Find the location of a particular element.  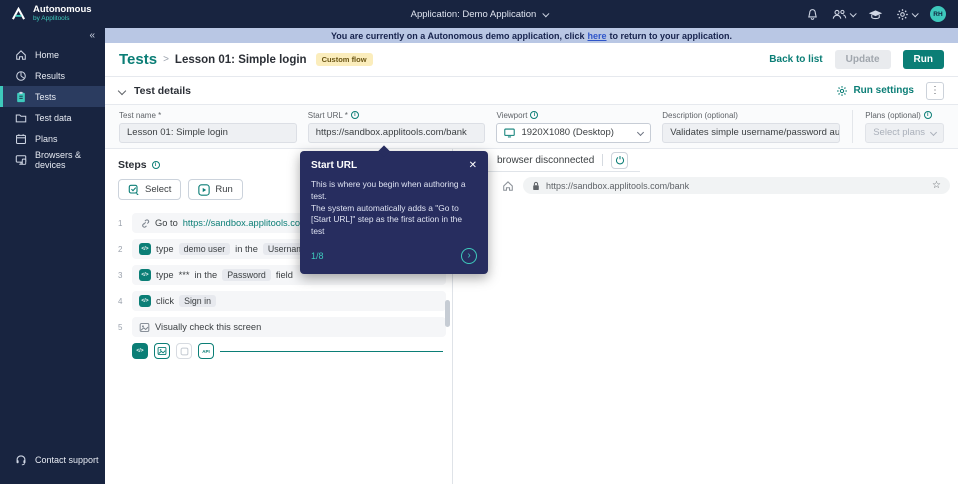

add-api-step-button: API is located at coordinates (206, 351).